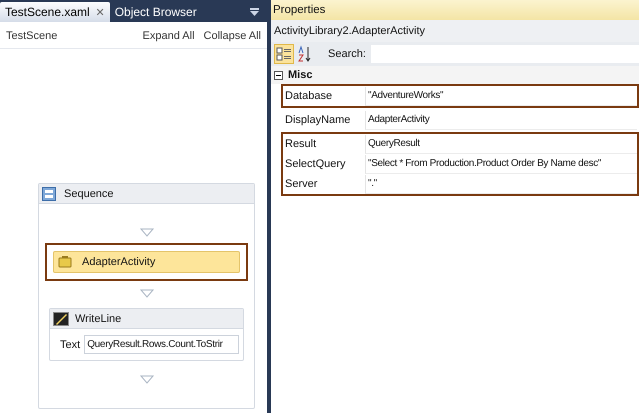  Describe the element at coordinates (301, 184) in the screenshot. I see `property-name: Server` at that location.